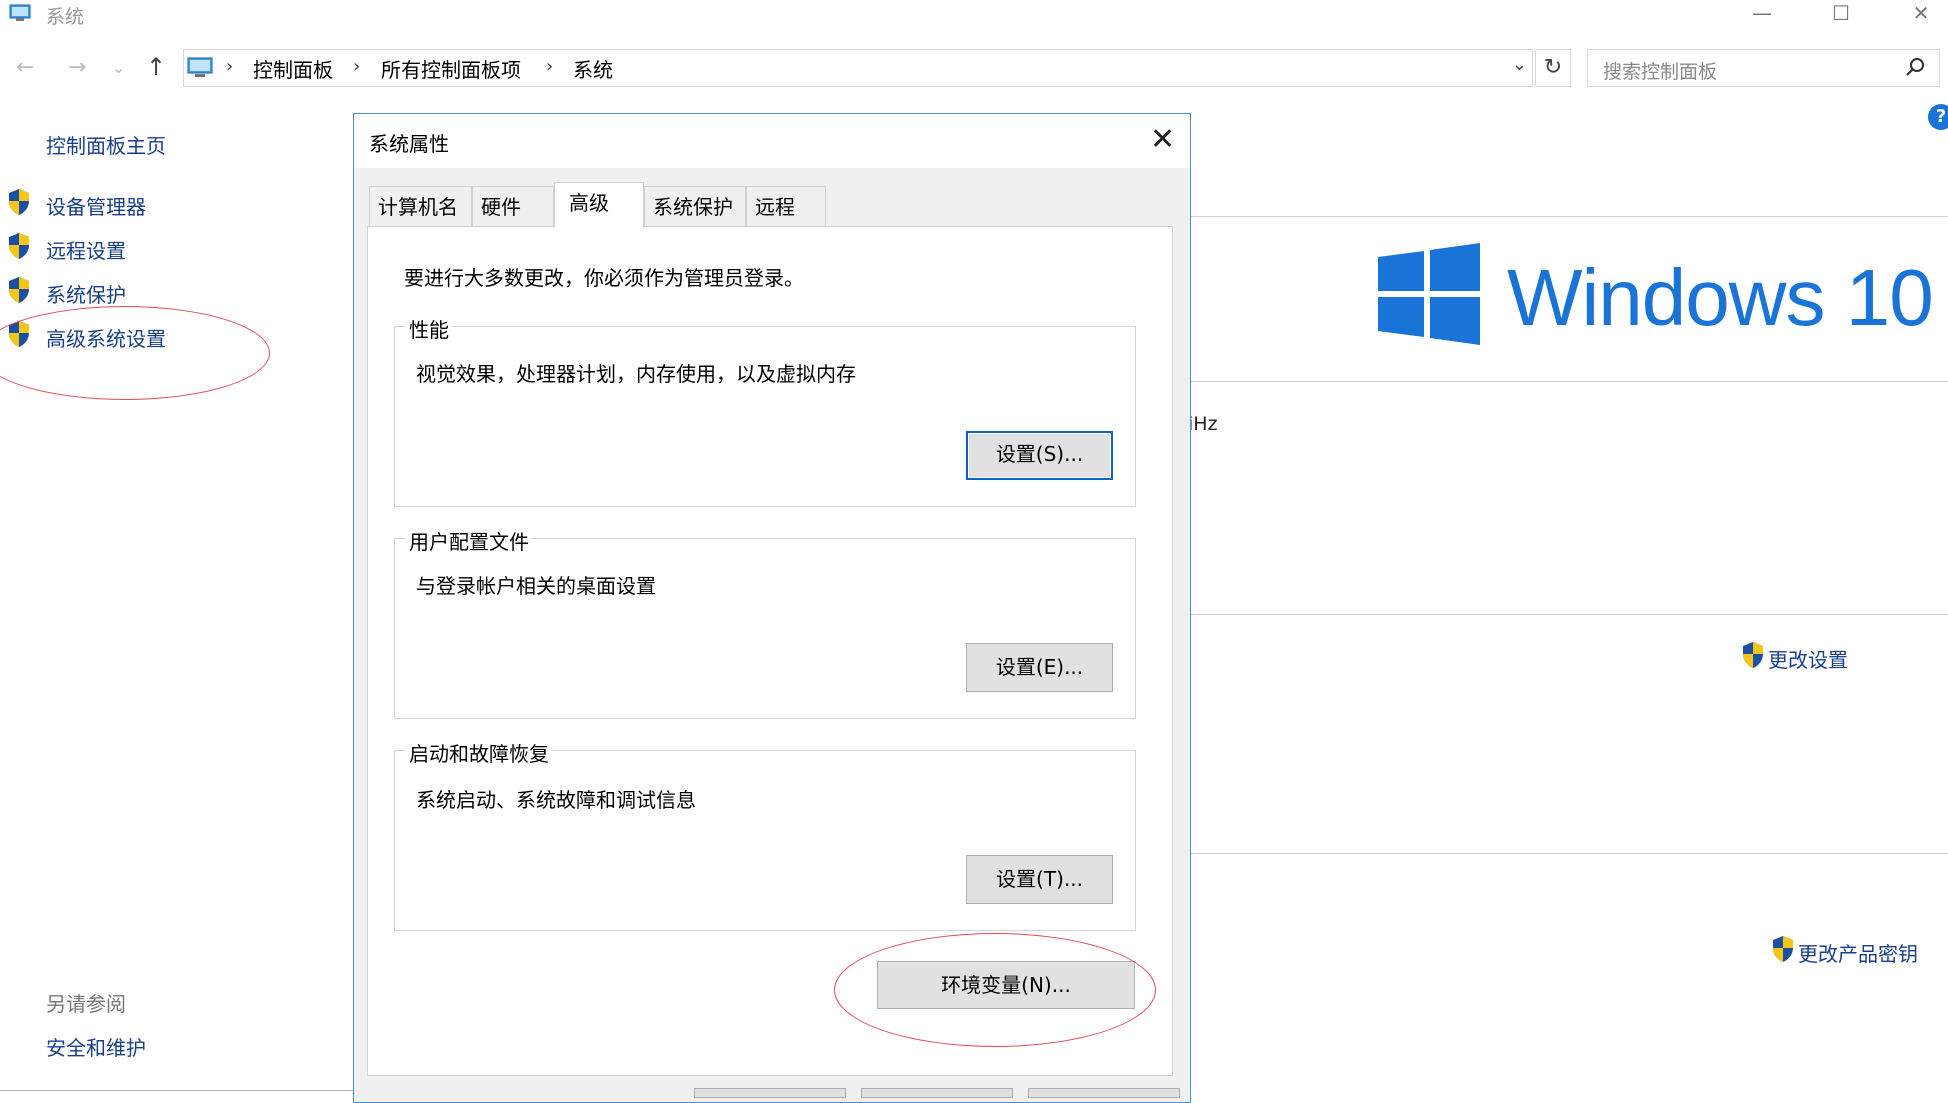 The width and height of the screenshot is (1948, 1103). Describe the element at coordinates (106, 337) in the screenshot. I see `sidebar-item-advanced-settings: 高级系统设置` at that location.